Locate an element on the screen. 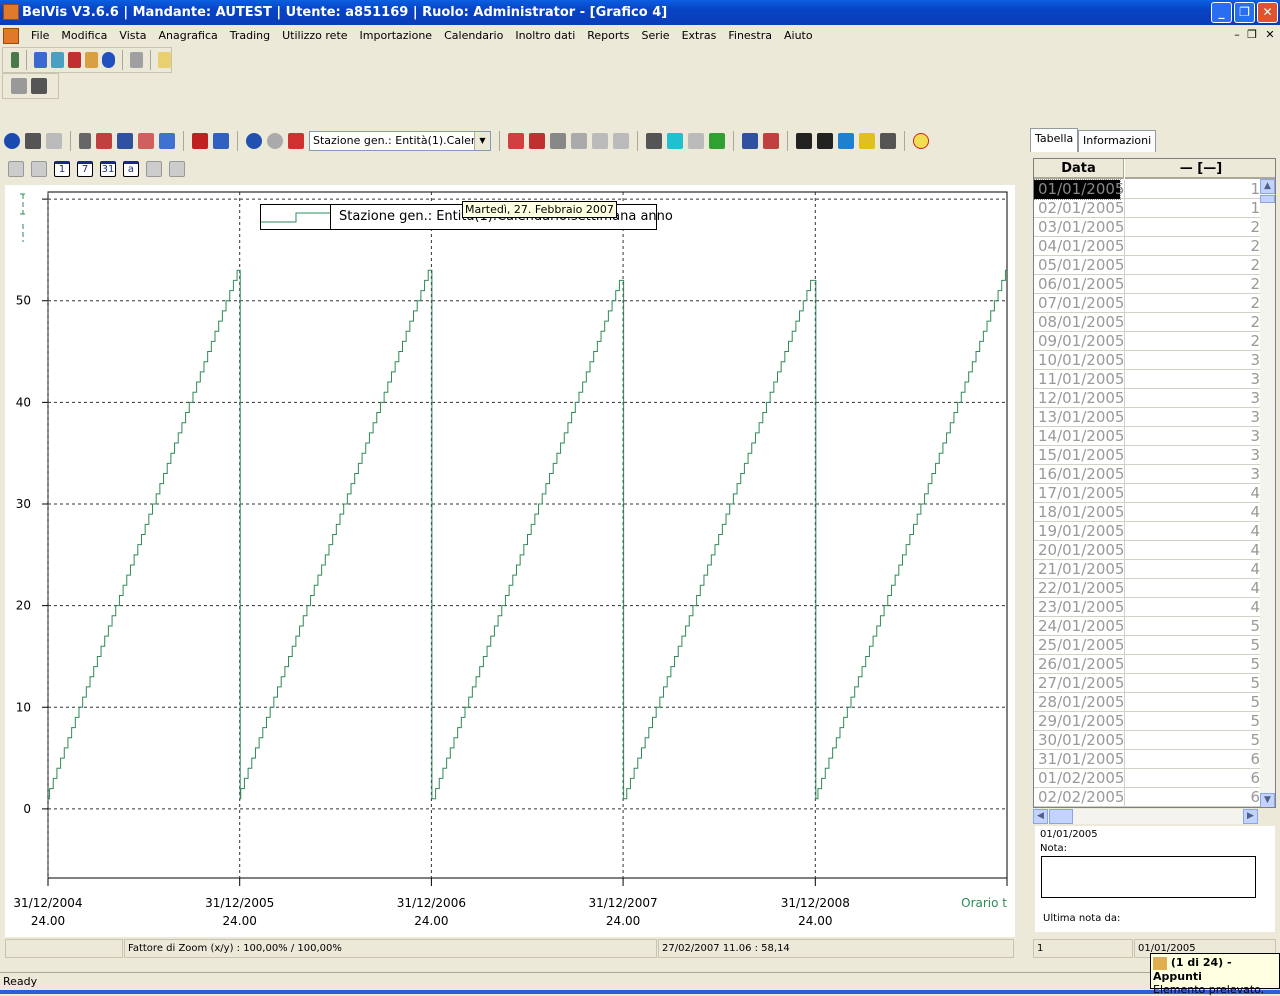 Image resolution: width=1280 pixels, height=996 pixels. scroll-left-icon: ◀ is located at coordinates (1040, 816).